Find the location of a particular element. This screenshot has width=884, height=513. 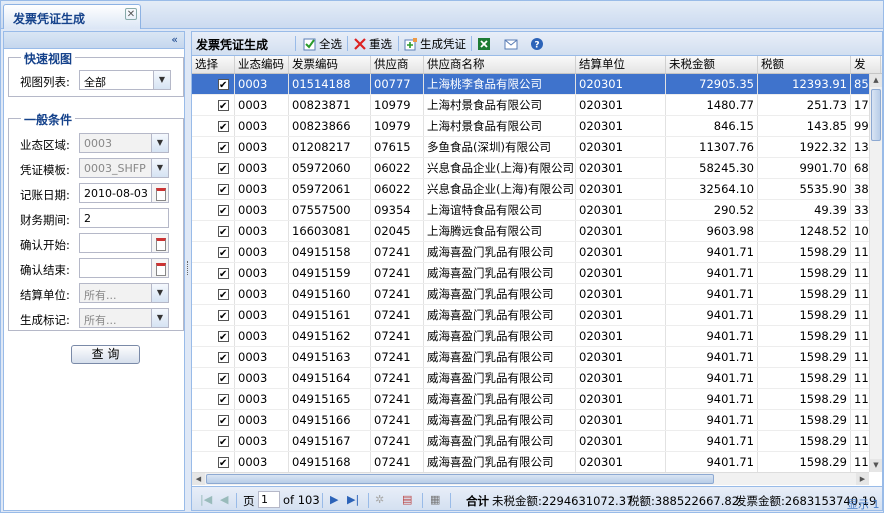

collapse-panel-button: « is located at coordinates (94, 40).